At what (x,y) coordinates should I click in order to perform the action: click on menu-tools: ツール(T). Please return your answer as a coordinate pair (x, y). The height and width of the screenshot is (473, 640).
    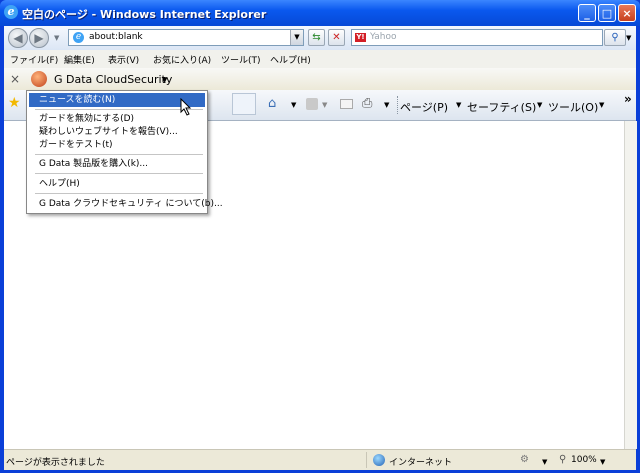
    Looking at the image, I should click on (241, 59).